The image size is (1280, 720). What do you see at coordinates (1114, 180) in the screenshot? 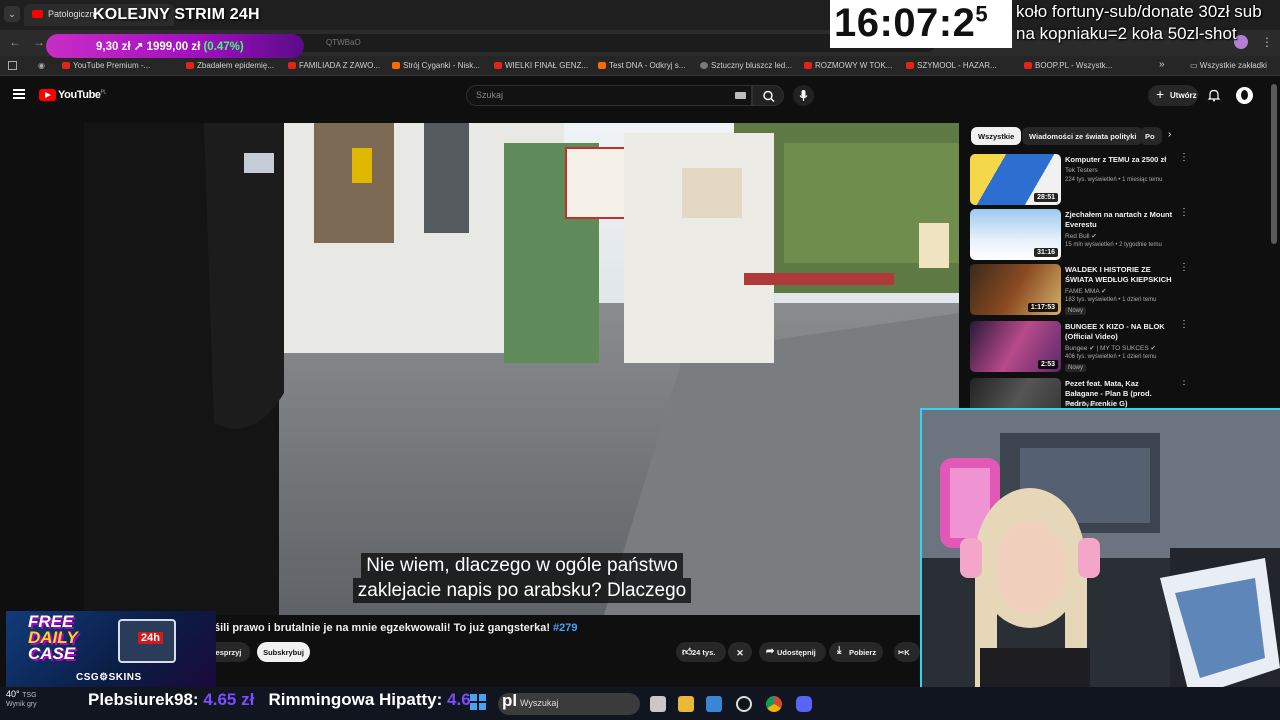
I see `recommendation-meta: 224 tys. wyświetleń • 1 miesiąc temu` at bounding box center [1114, 180].